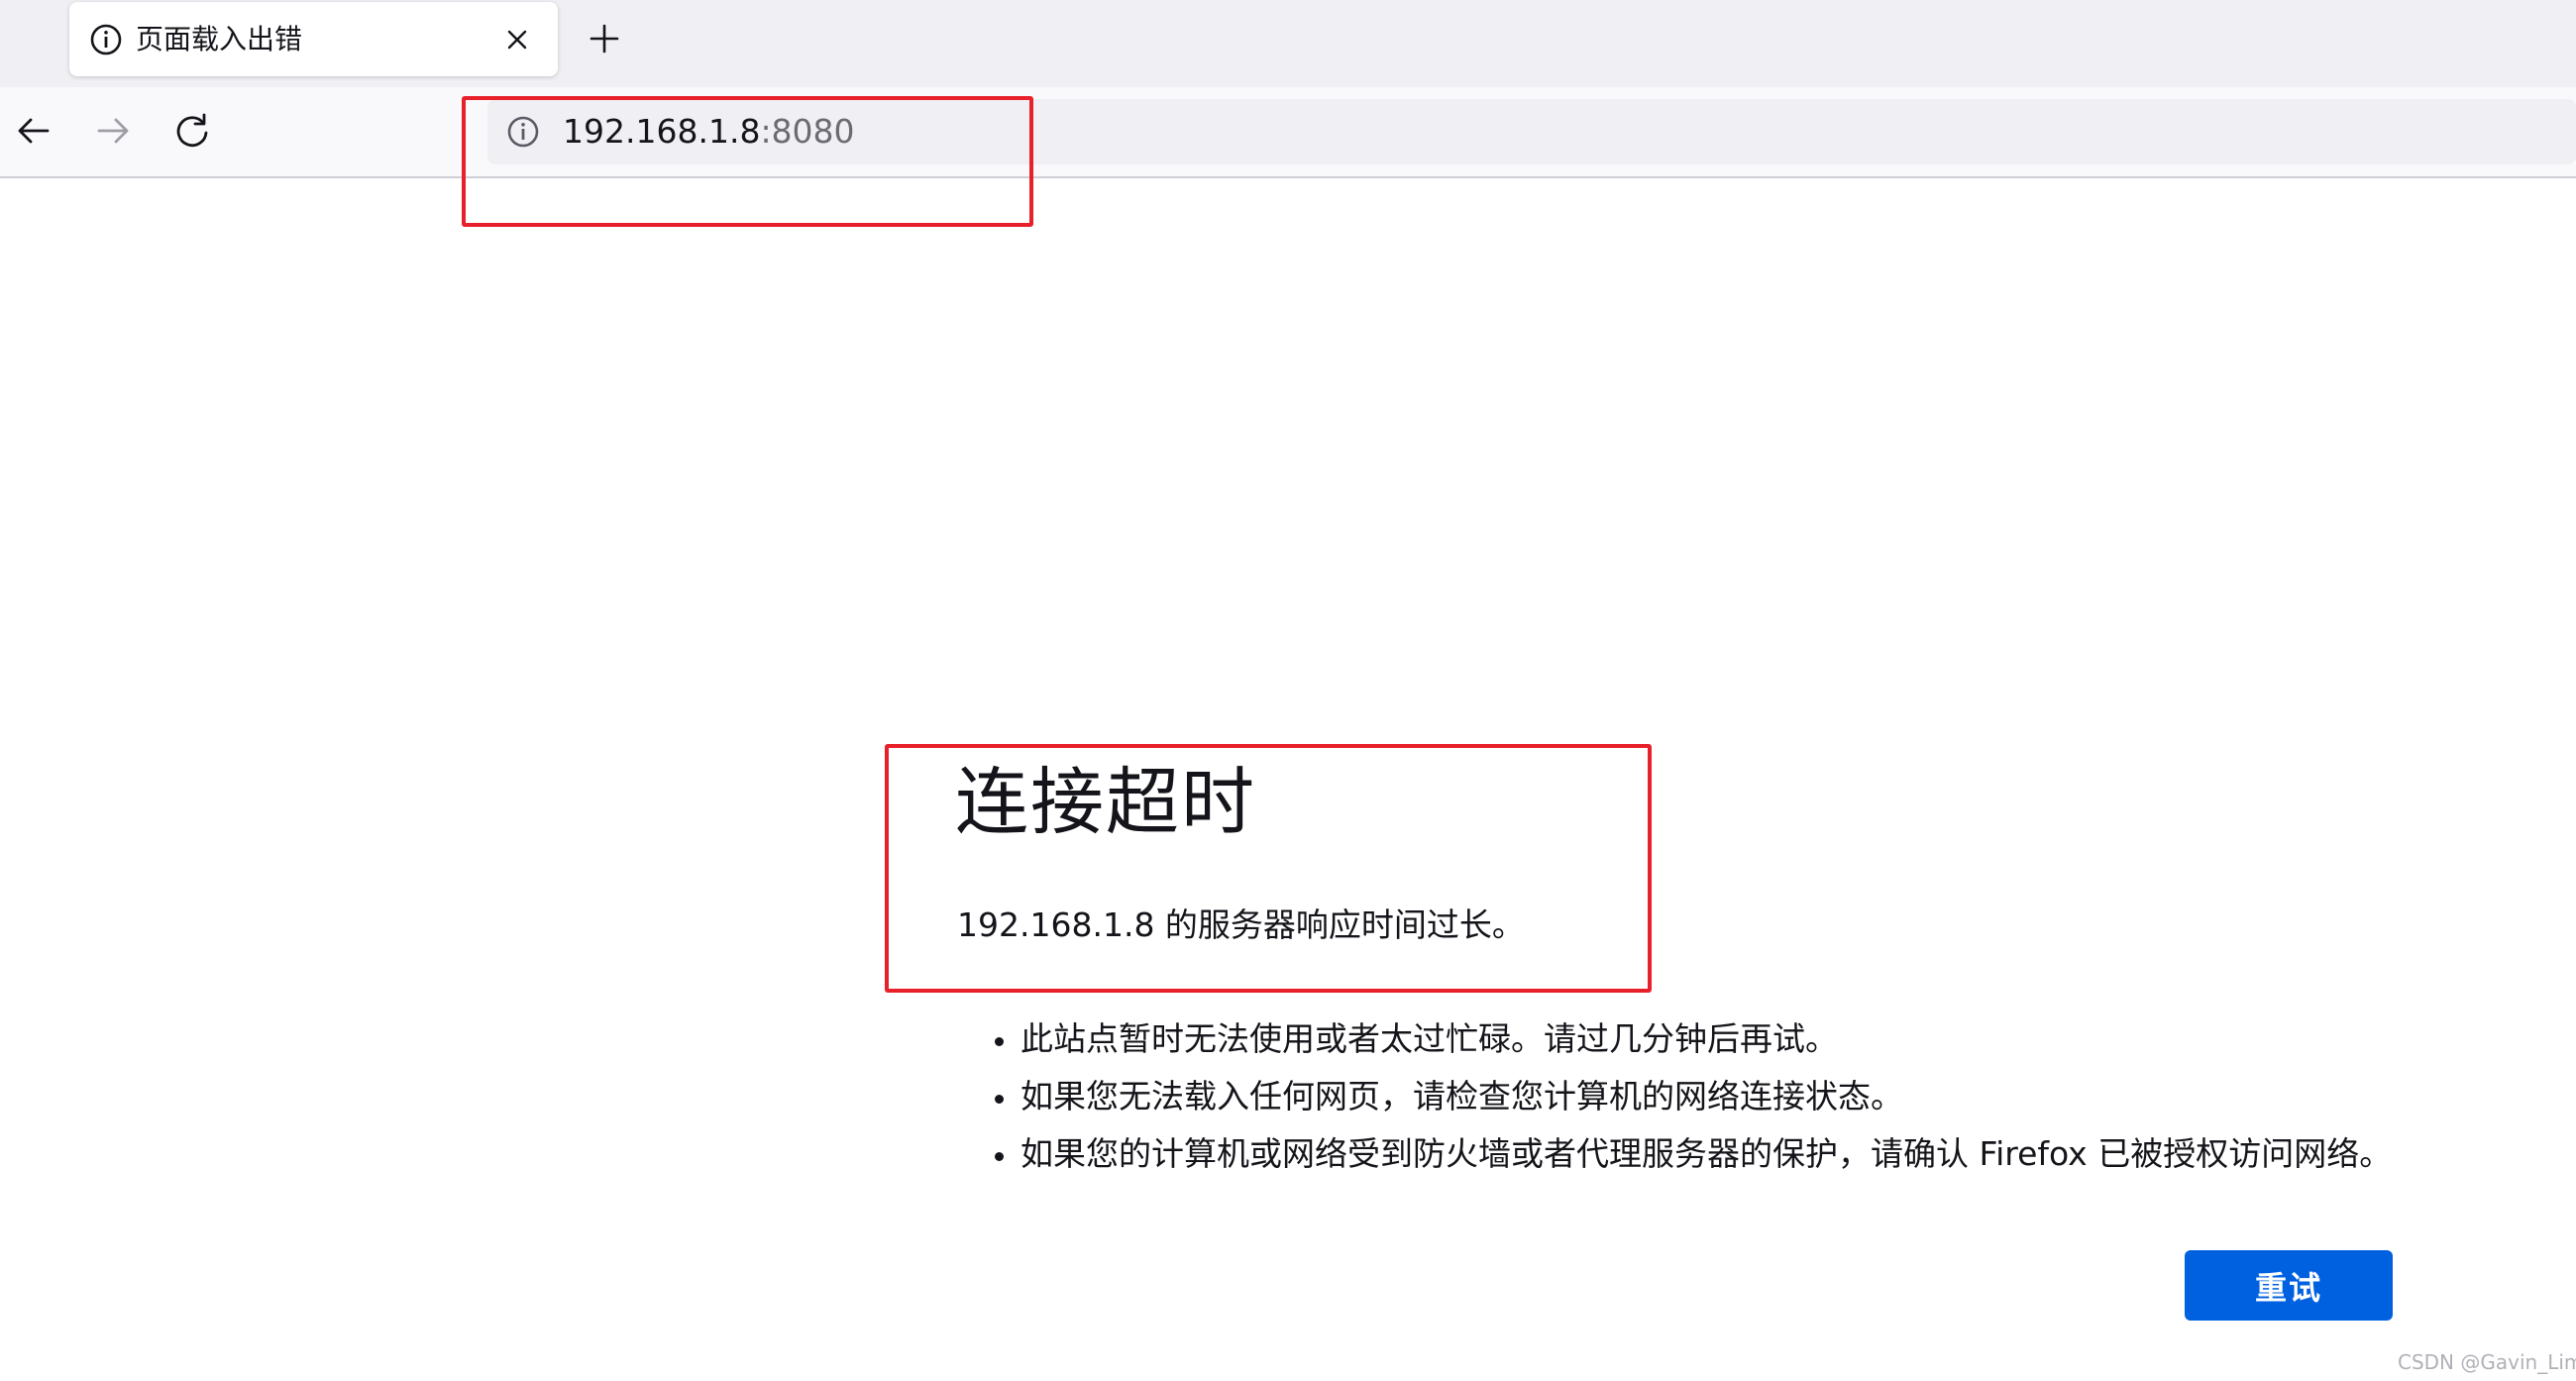 Image resolution: width=2576 pixels, height=1381 pixels. I want to click on list-item: 如果您无法载入任何网页，请检查您计算机的网络连接状态。, so click(1691, 1097).